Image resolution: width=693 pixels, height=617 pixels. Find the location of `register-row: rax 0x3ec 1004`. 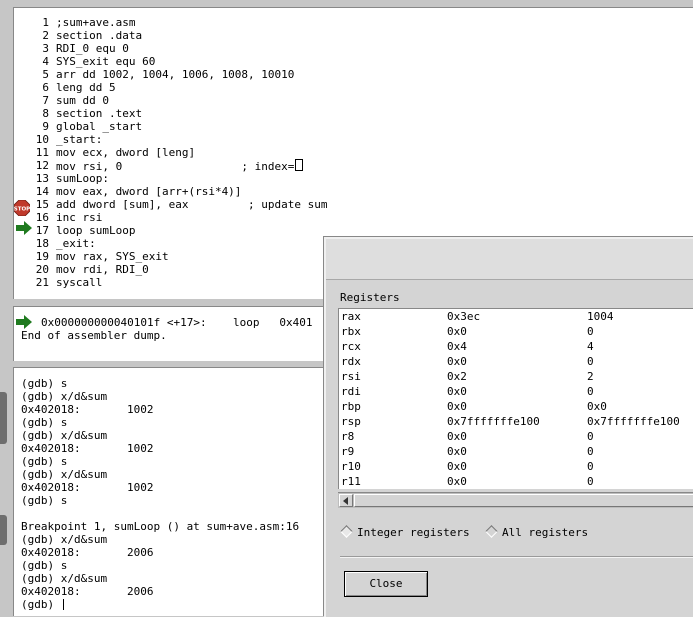

register-row: rax 0x3ec 1004 is located at coordinates (516, 316).